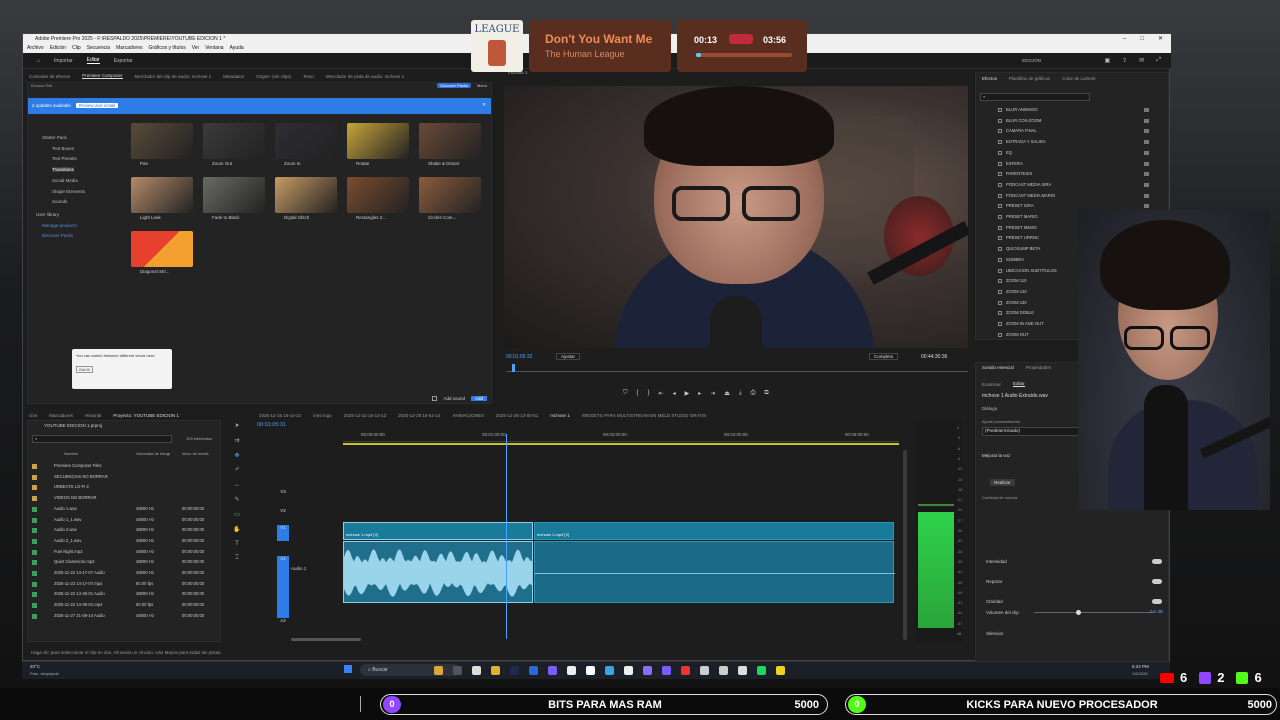 The image size is (1280, 720). Describe the element at coordinates (365, 76) in the screenshot. I see `top-tab: Mezclador de pista de audio: mchose 1` at that location.